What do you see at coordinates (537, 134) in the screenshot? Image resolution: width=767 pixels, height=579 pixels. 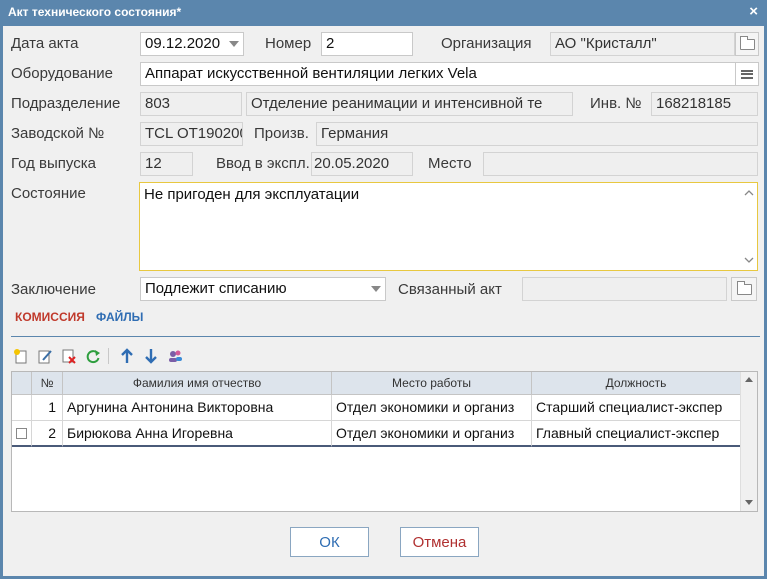 I see `manuf-field: Германия` at bounding box center [537, 134].